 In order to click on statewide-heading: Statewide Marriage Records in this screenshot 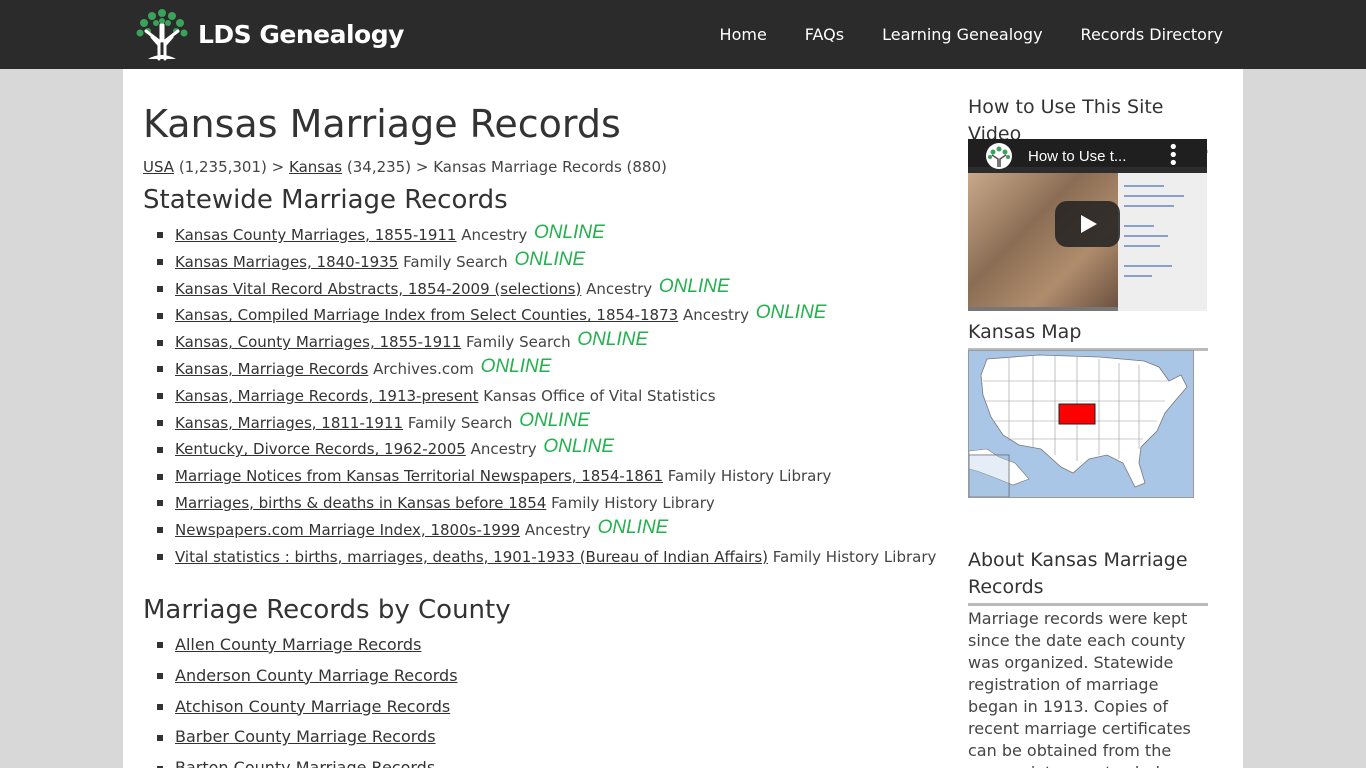, I will do `click(325, 200)`.